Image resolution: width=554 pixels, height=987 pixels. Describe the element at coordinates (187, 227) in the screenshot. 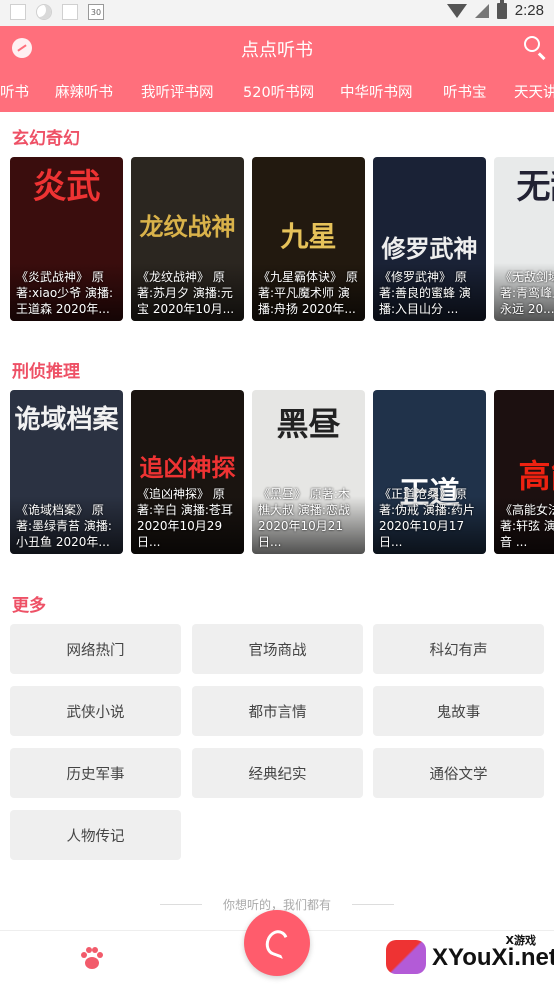

I see `book-cover-text: 龙纹战神` at that location.